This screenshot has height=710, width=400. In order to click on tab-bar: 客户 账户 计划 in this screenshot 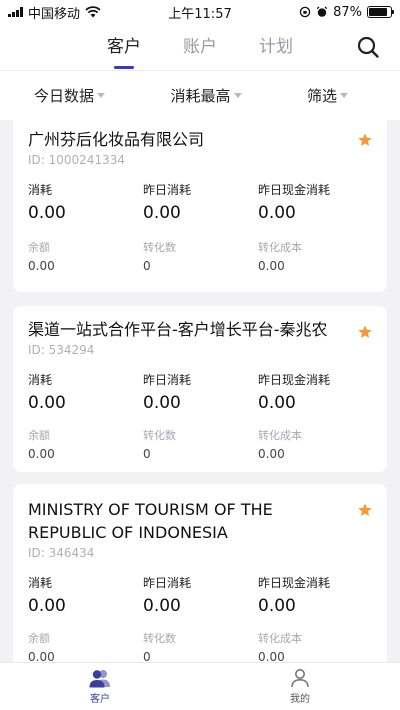, I will do `click(200, 47)`.